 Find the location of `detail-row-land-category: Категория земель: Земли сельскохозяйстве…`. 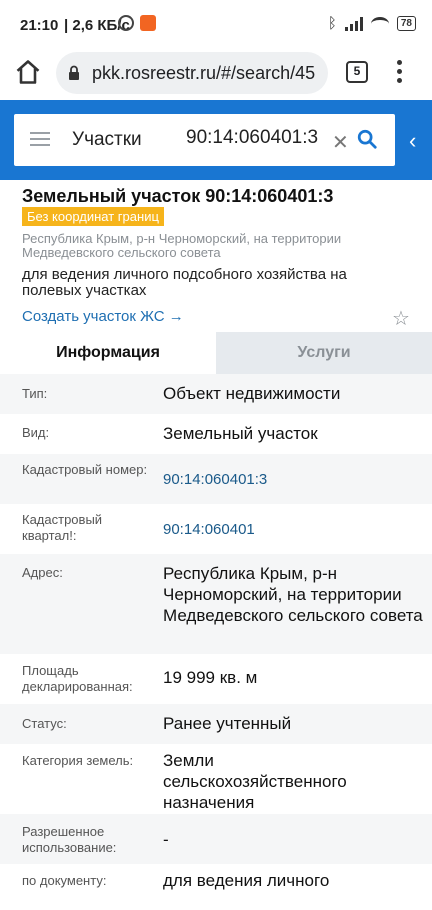

detail-row-land-category: Категория земель: Земли сельскохозяйстве… is located at coordinates (216, 779).